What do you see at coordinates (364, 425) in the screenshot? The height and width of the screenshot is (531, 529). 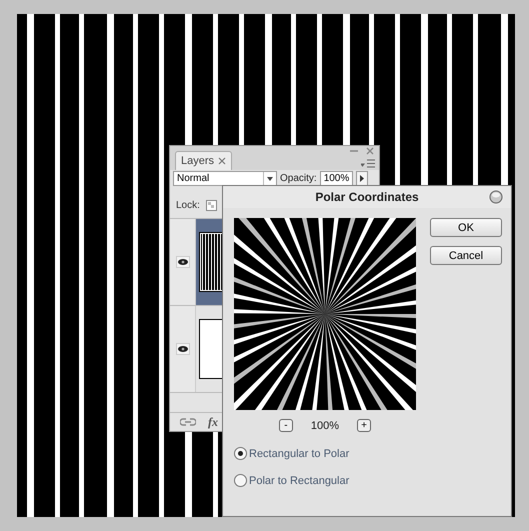 I see `zoom-in-button: +` at bounding box center [364, 425].